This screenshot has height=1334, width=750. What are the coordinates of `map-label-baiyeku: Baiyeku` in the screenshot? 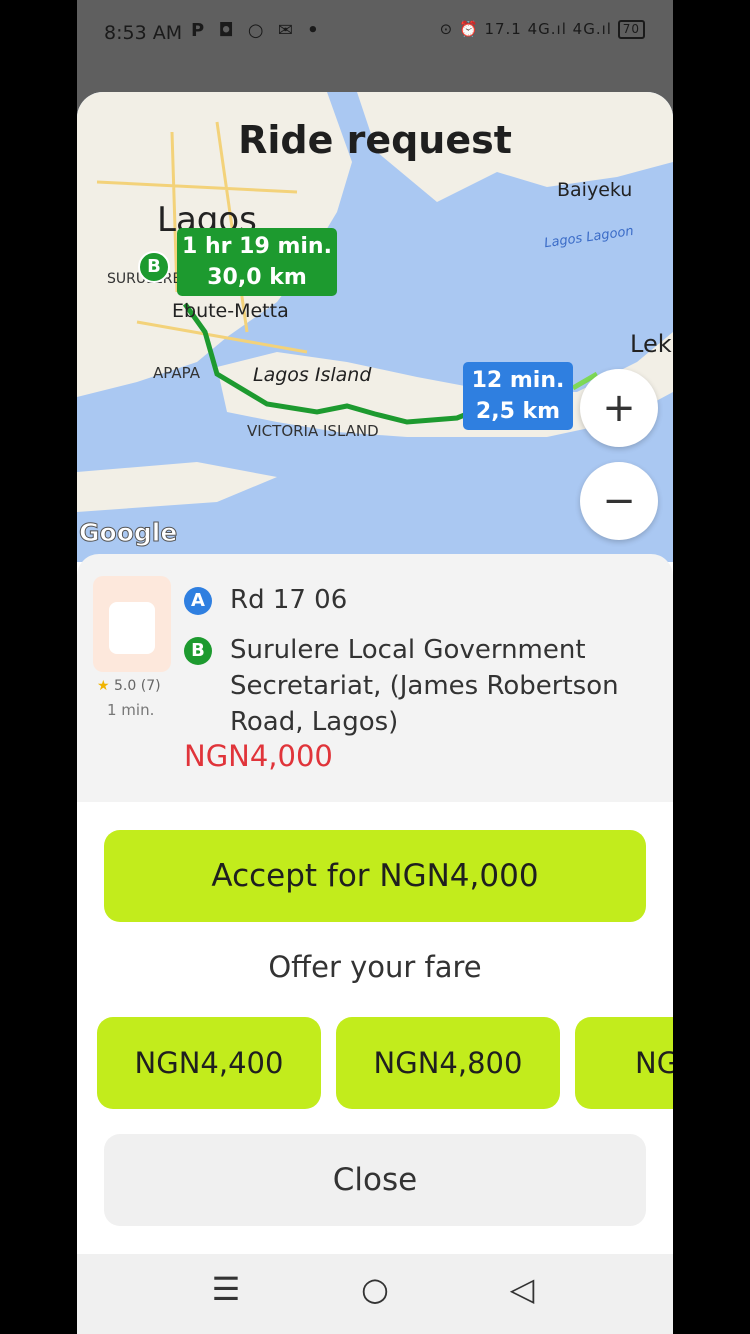 It's located at (595, 190).